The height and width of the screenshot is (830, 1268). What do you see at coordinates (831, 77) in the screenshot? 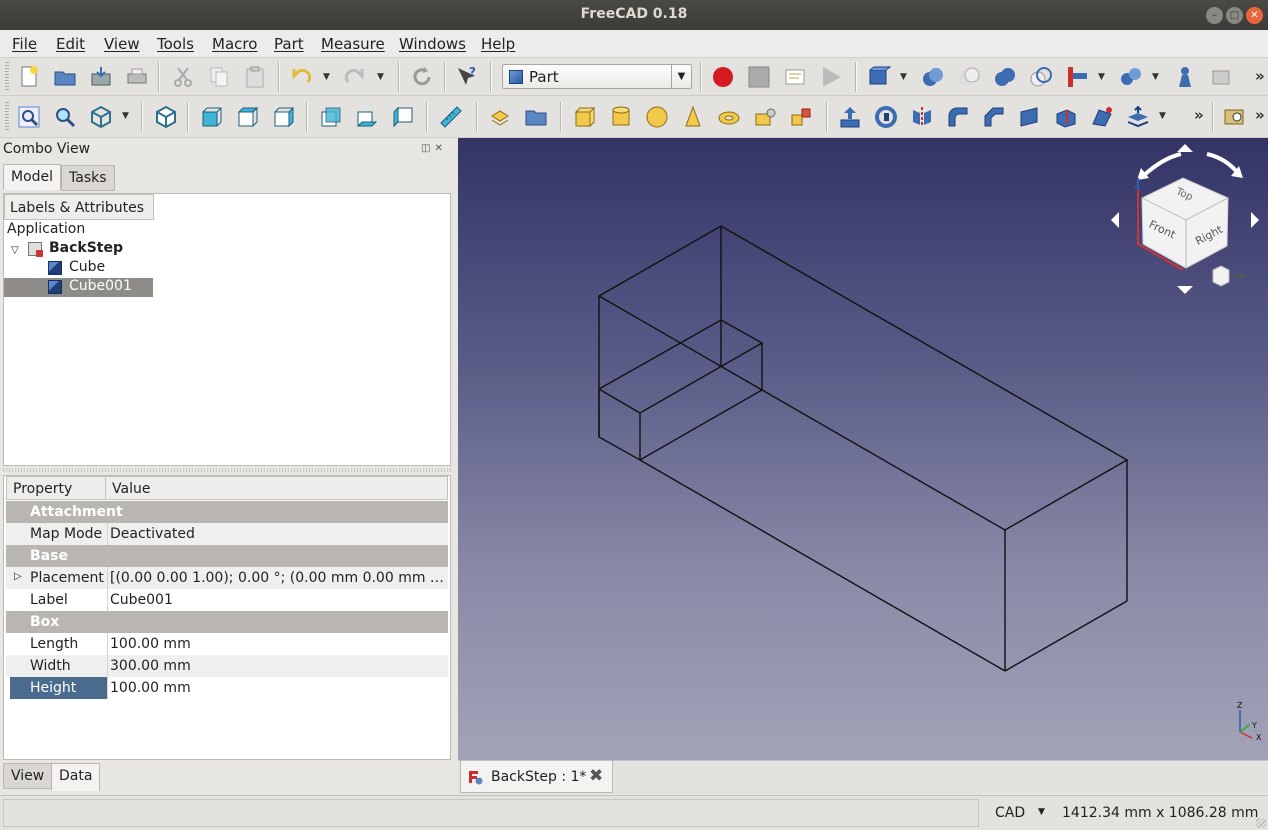
I see `macro-run-icon` at bounding box center [831, 77].